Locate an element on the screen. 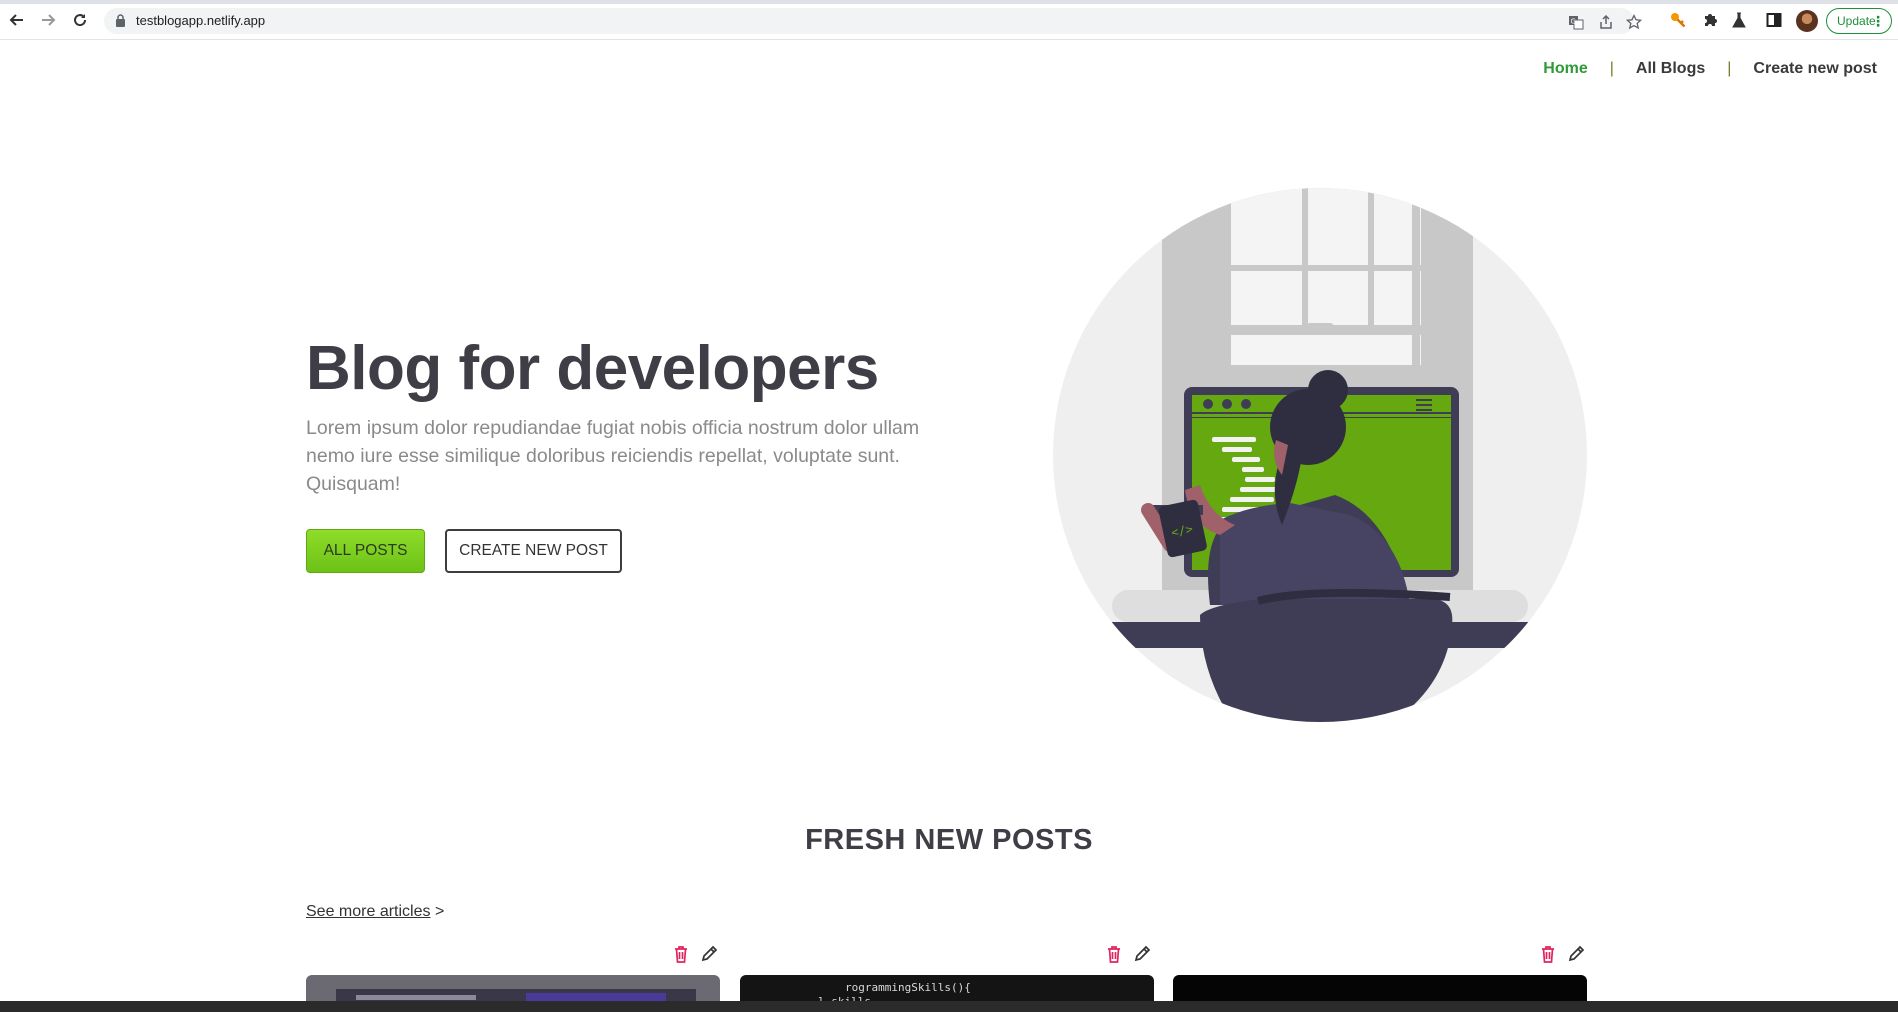 The width and height of the screenshot is (1898, 1012). see-more-articles-link: See more articles > is located at coordinates (375, 912).